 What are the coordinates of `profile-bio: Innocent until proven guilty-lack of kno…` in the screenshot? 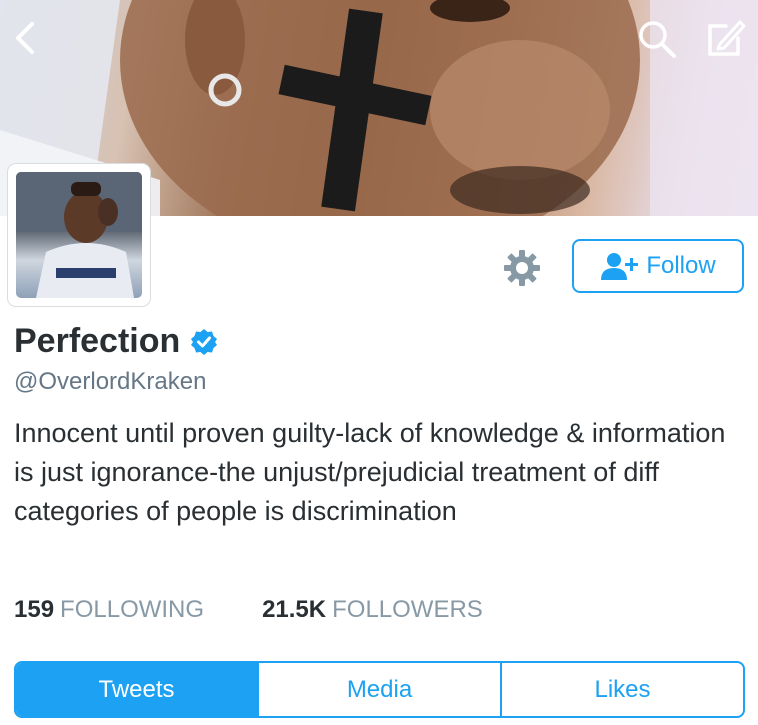 It's located at (370, 472).